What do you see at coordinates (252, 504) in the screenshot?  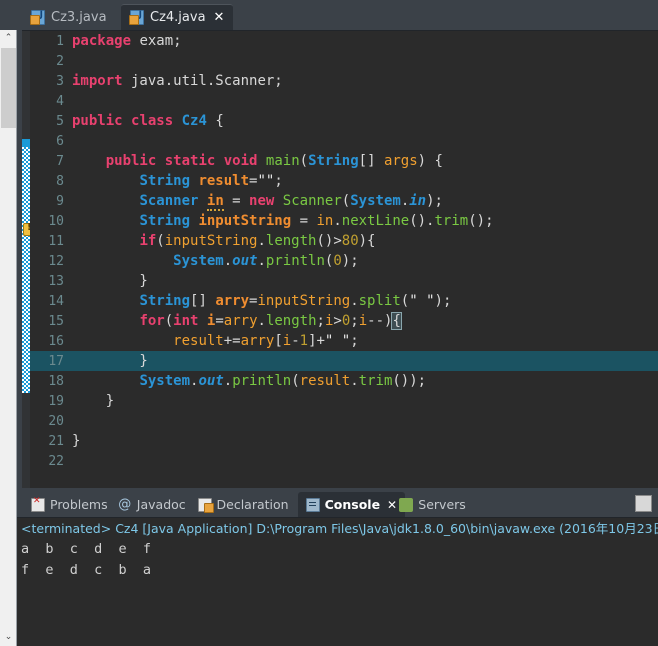 I see `panel-tab-label: Declaration` at bounding box center [252, 504].